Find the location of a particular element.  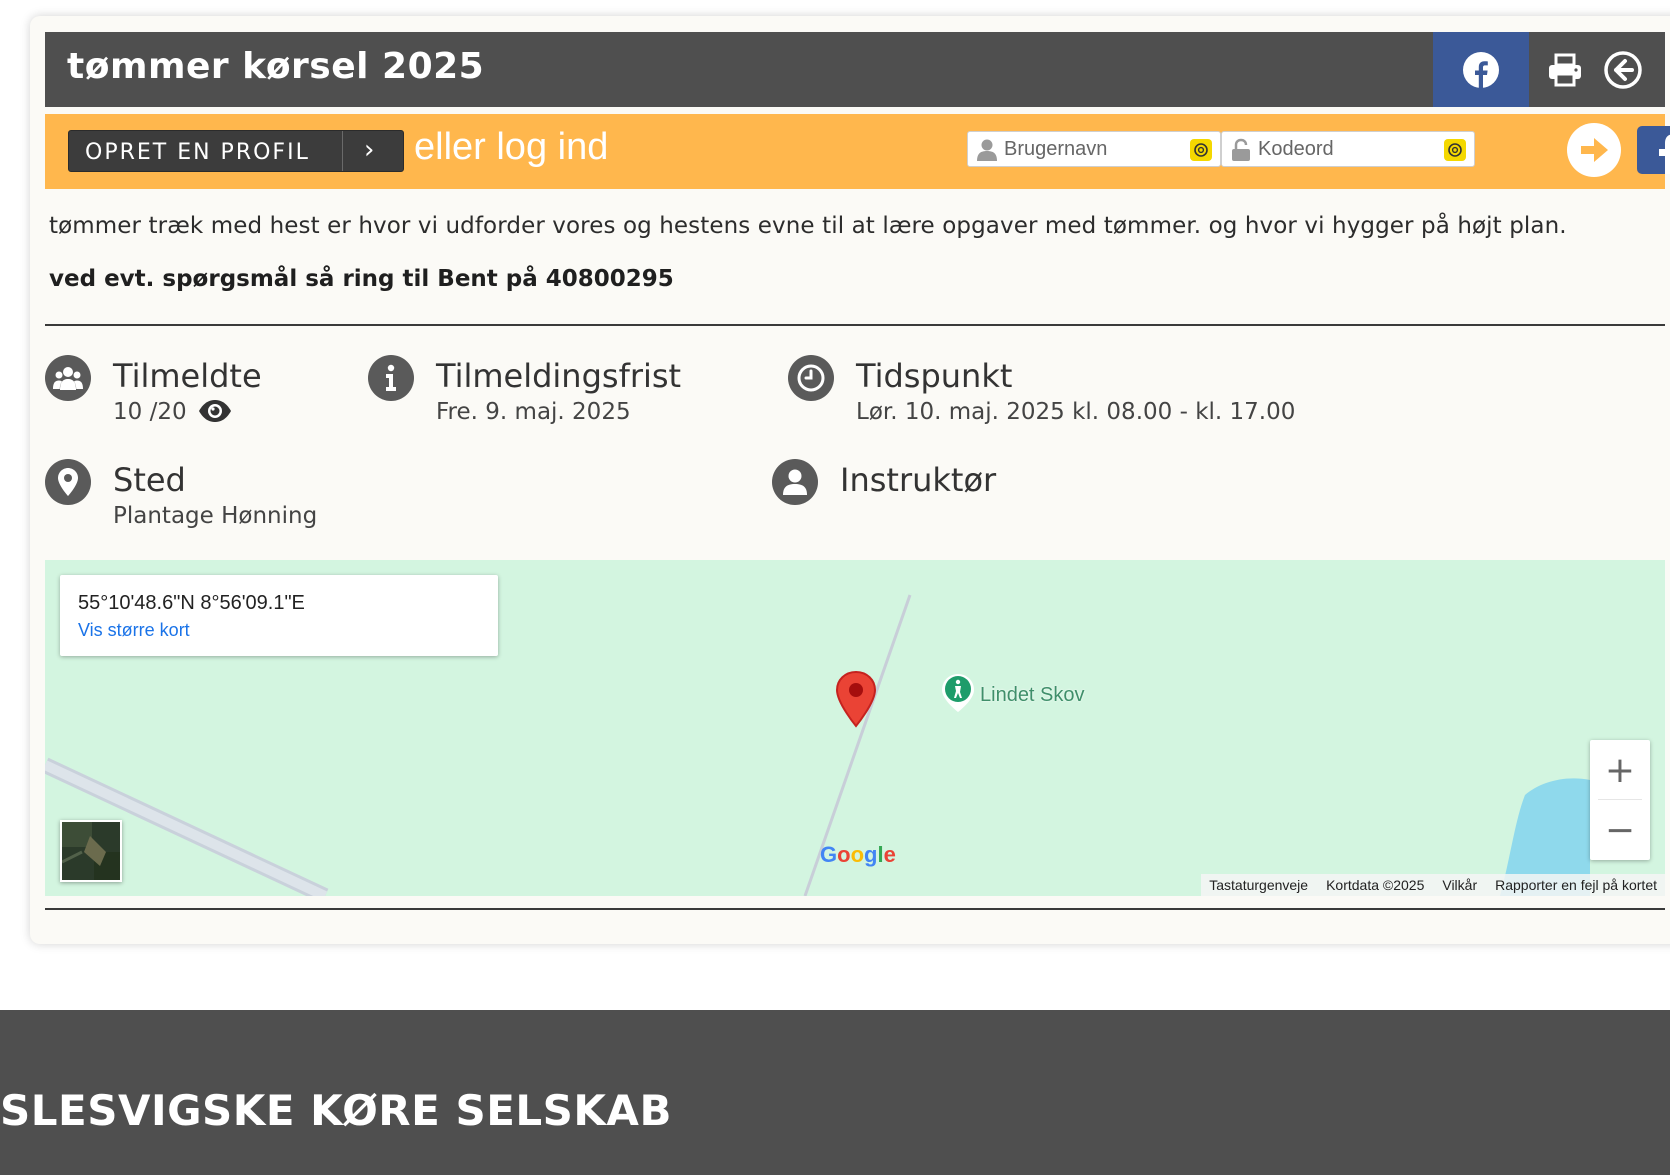

button-divider is located at coordinates (342, 151).